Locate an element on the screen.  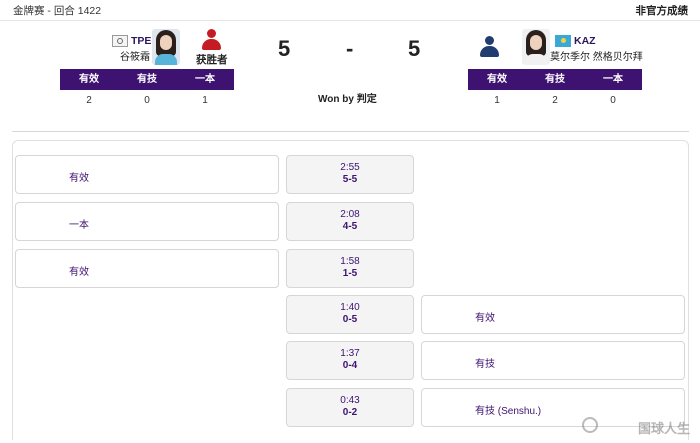
timeline-time-card: 2:55 5-5 is located at coordinates (350, 174).